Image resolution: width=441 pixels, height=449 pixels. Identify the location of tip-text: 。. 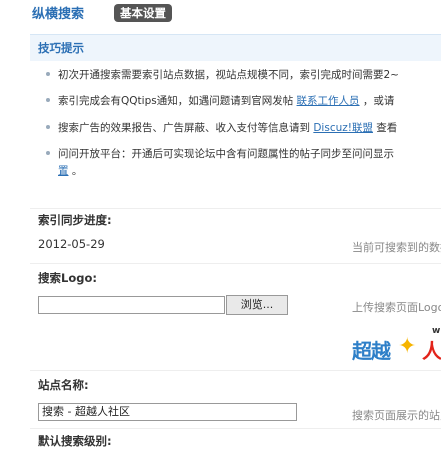
(75, 171).